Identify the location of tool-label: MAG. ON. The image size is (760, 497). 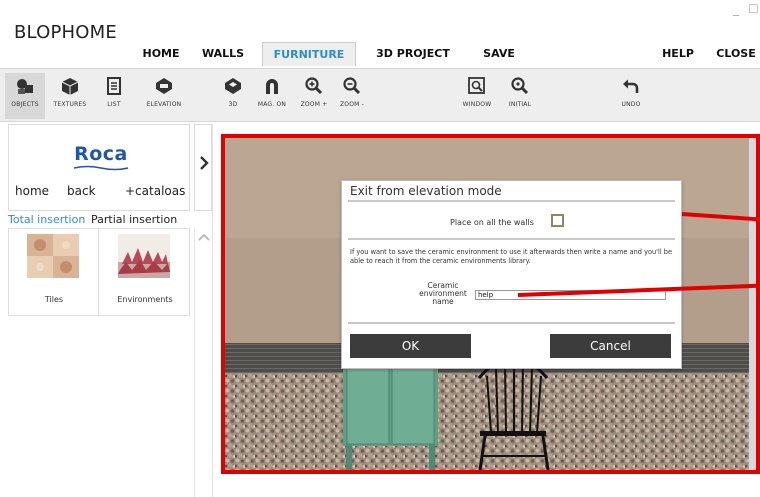
(272, 104).